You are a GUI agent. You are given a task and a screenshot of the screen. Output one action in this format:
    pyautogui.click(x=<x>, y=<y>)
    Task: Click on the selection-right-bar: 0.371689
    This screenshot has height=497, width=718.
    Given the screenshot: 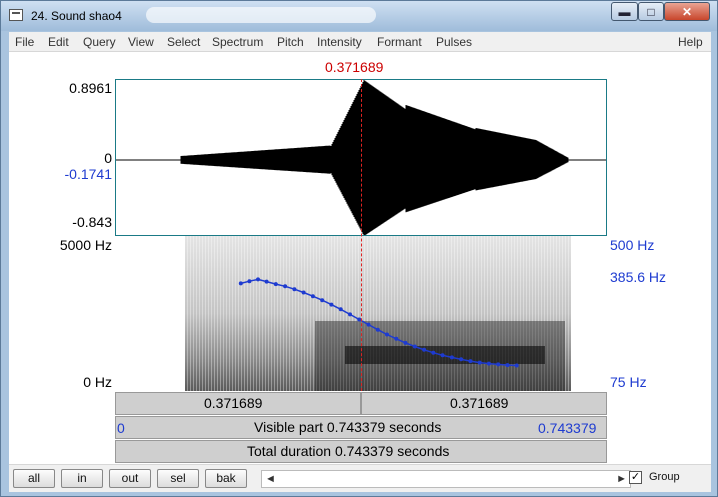 What is the action you would take?
    pyautogui.click(x=484, y=403)
    